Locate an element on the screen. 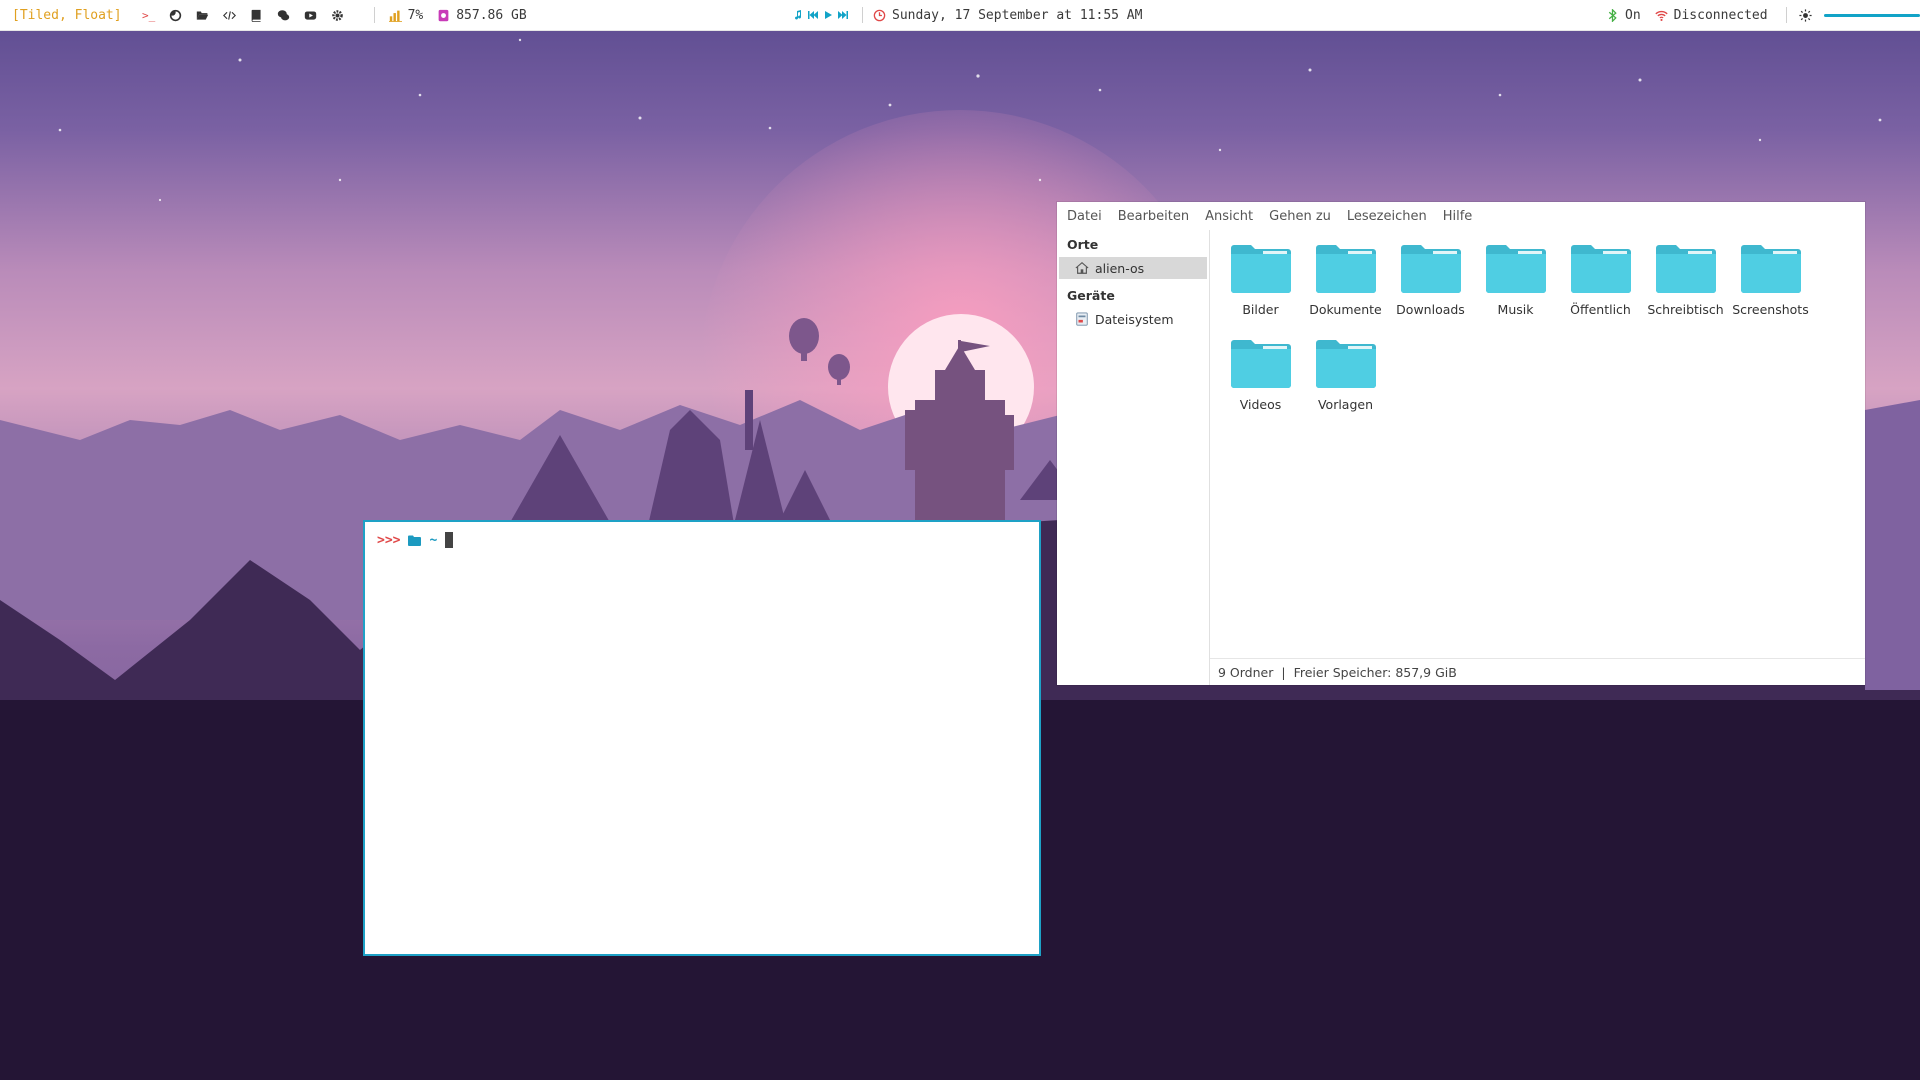 Image resolution: width=1920 pixels, height=1080 pixels. bluetooth-icon is located at coordinates (1612, 15).